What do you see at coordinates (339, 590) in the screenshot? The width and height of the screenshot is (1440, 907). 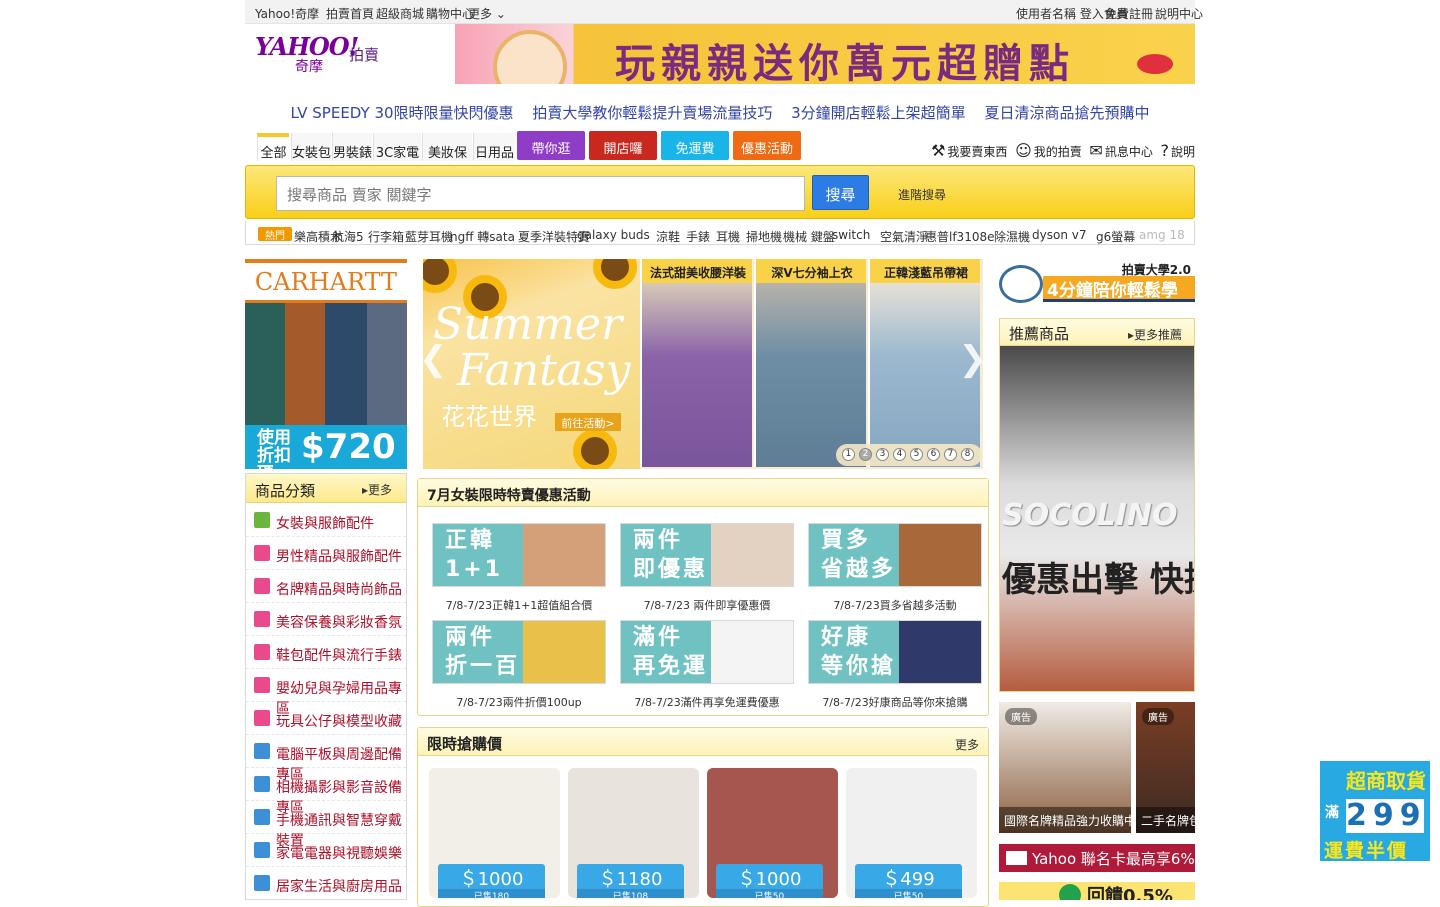 I see `category-label: 名牌精品與時尚飾品` at bounding box center [339, 590].